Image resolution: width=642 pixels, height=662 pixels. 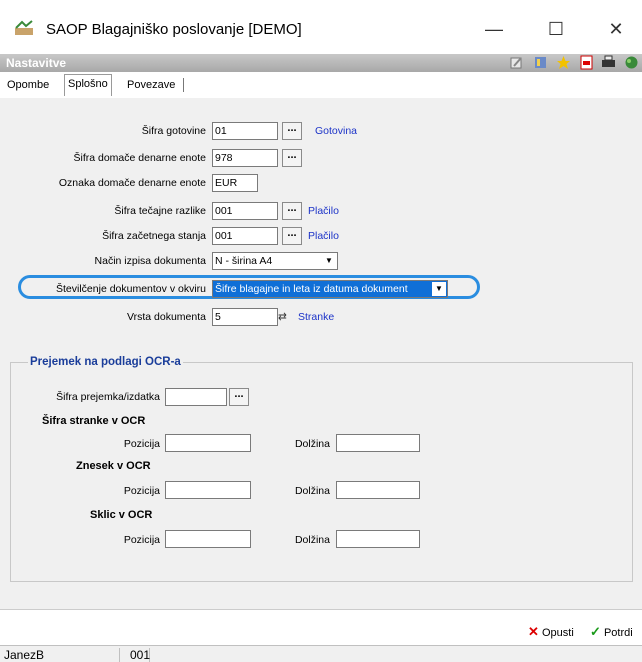 What do you see at coordinates (121, 515) in the screenshot?
I see `sklic-ocr-heading: Sklic v OCR` at bounding box center [121, 515].